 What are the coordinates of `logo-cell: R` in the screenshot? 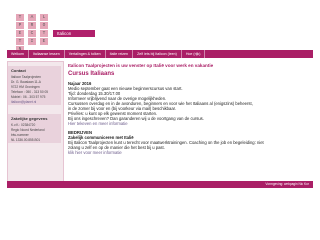 It's located at (32, 25).